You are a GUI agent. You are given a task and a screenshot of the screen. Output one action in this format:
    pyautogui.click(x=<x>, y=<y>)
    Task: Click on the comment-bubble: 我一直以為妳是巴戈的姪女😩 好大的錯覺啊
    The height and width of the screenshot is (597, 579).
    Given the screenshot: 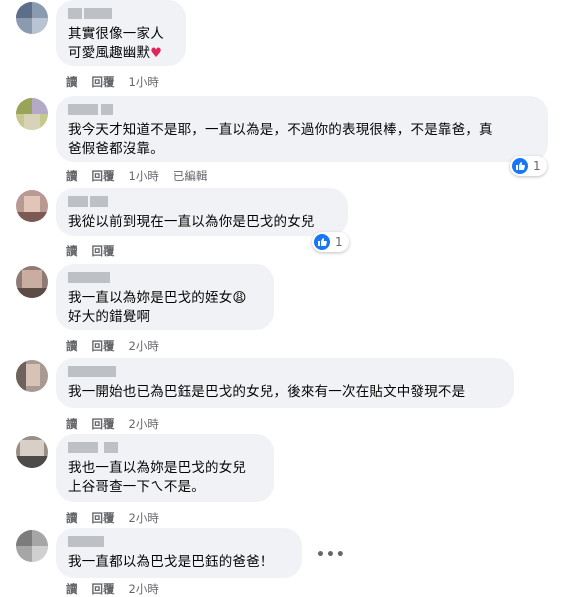 What is the action you would take?
    pyautogui.click(x=165, y=297)
    